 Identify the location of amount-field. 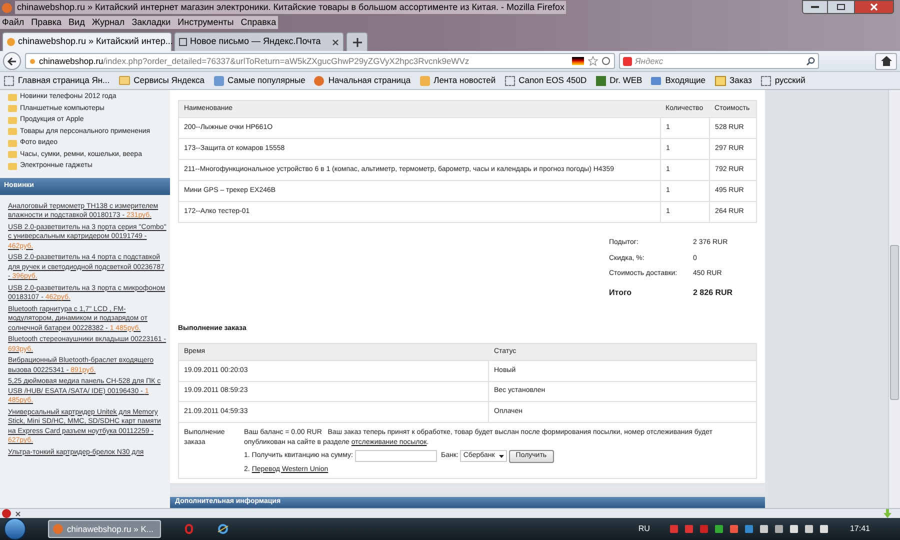
(395, 456).